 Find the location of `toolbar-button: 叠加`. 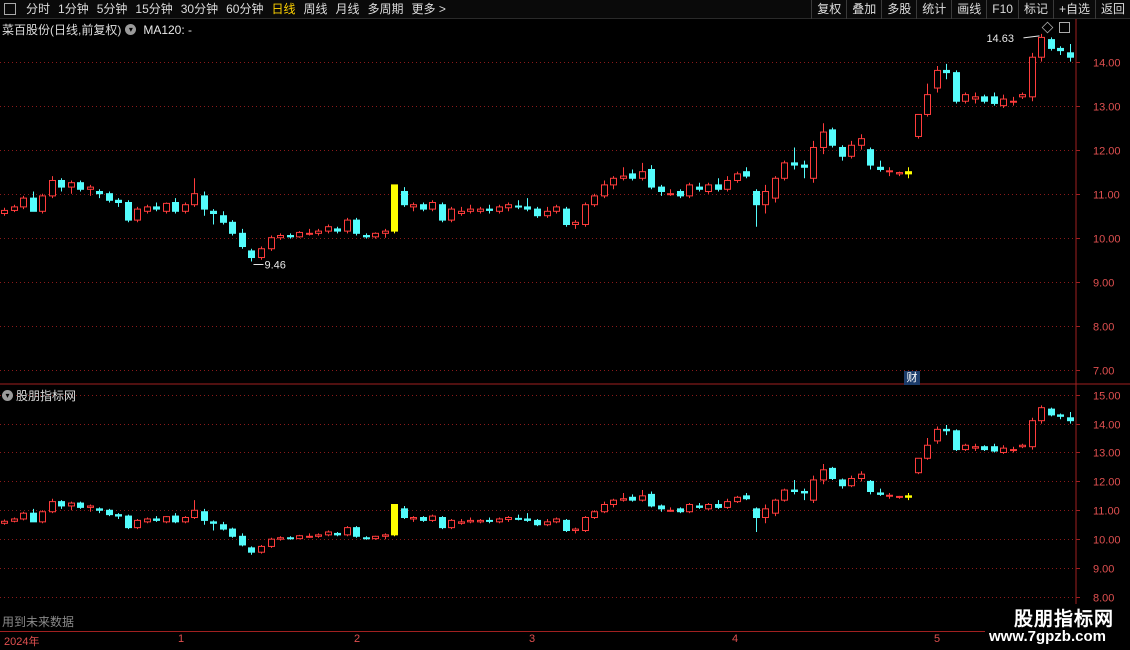

toolbar-button: 叠加 is located at coordinates (863, 9).